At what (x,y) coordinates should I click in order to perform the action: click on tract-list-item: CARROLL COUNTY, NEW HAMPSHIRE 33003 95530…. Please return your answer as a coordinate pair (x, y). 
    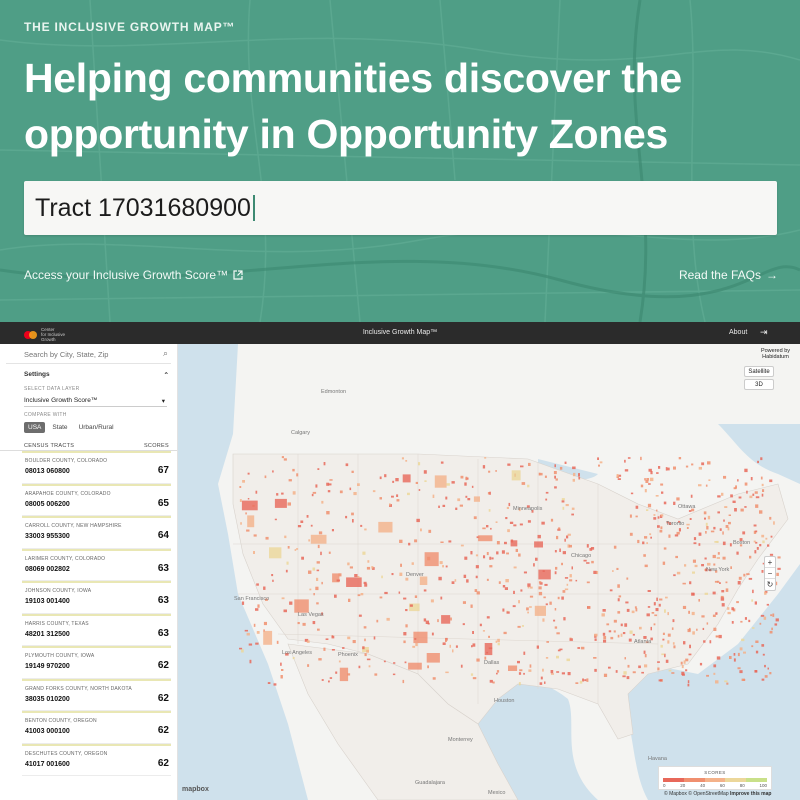
    Looking at the image, I should click on (96, 532).